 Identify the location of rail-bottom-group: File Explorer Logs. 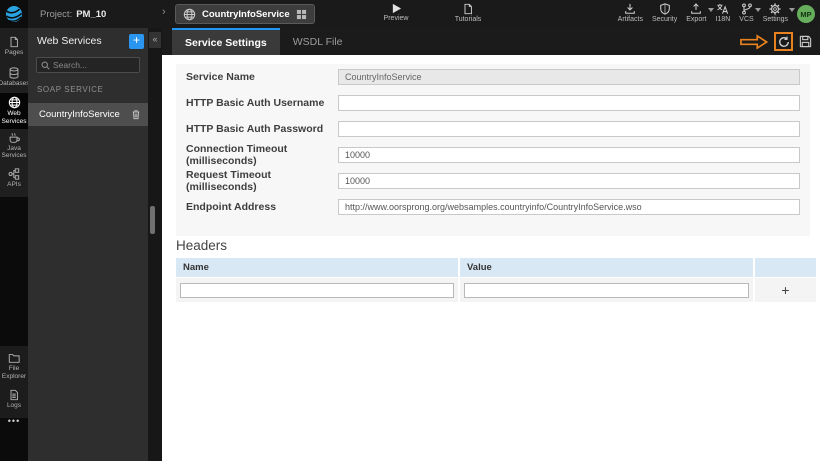
(14, 382).